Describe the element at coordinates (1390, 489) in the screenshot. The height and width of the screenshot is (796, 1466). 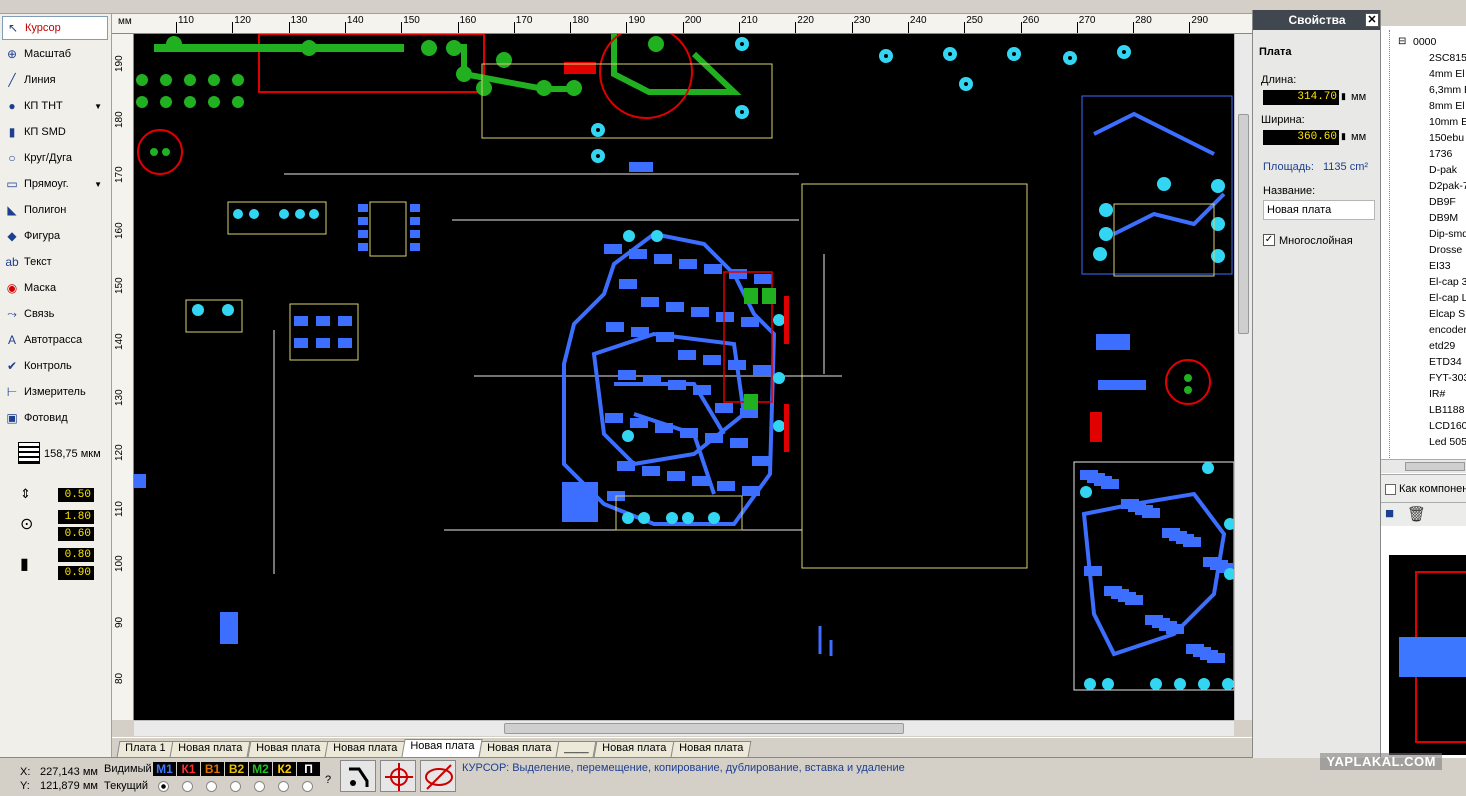
I see `as-component-checkbox` at that location.